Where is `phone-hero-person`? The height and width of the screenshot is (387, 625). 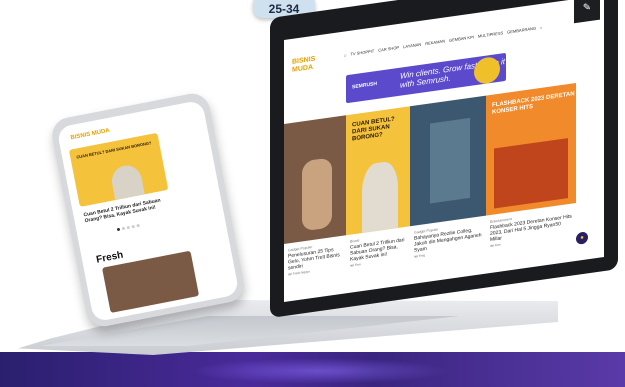 phone-hero-person is located at coordinates (127, 181).